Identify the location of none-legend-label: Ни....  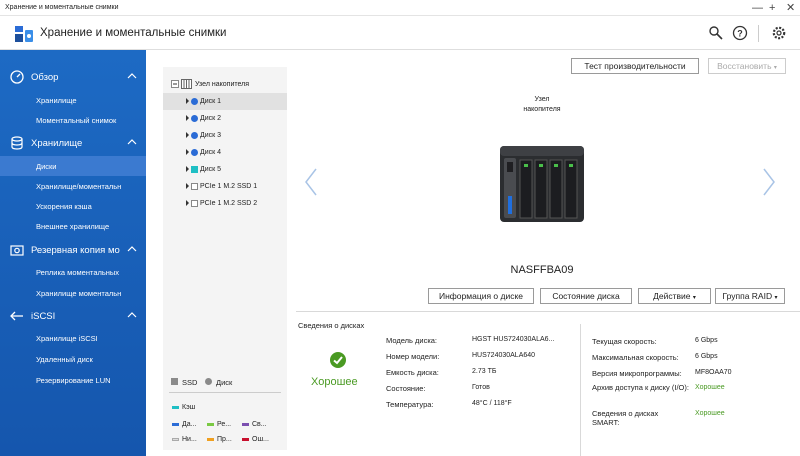
(189, 439).